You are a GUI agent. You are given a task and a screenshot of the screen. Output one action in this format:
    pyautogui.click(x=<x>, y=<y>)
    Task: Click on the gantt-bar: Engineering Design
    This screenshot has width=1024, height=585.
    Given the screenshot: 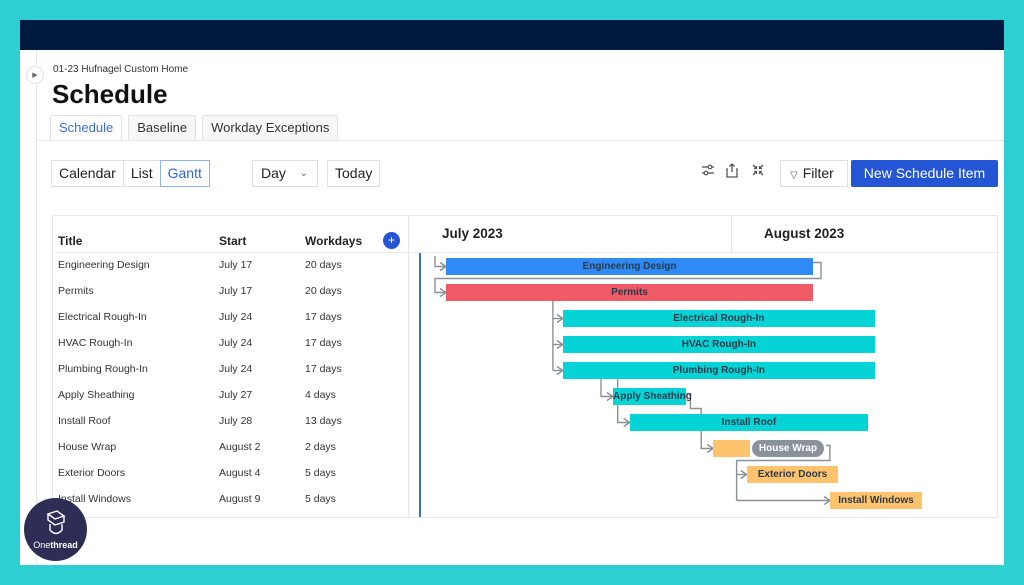 What is the action you would take?
    pyautogui.click(x=629, y=266)
    